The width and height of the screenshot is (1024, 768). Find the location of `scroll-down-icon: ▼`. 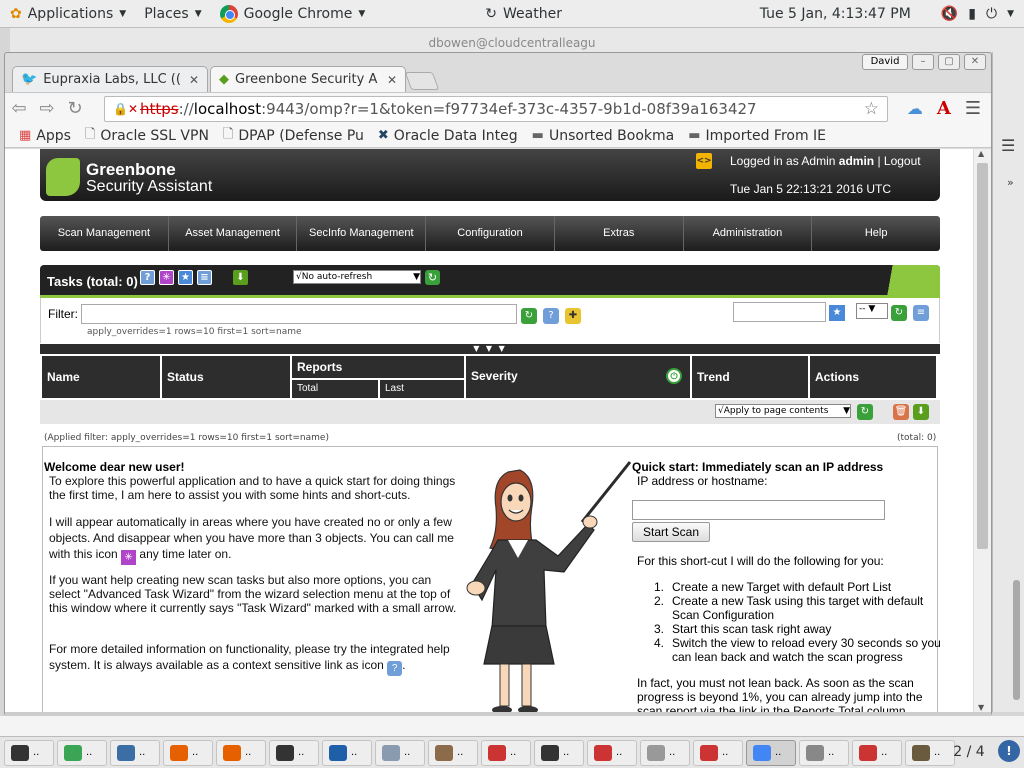

scroll-down-icon: ▼ is located at coordinates (981, 707).